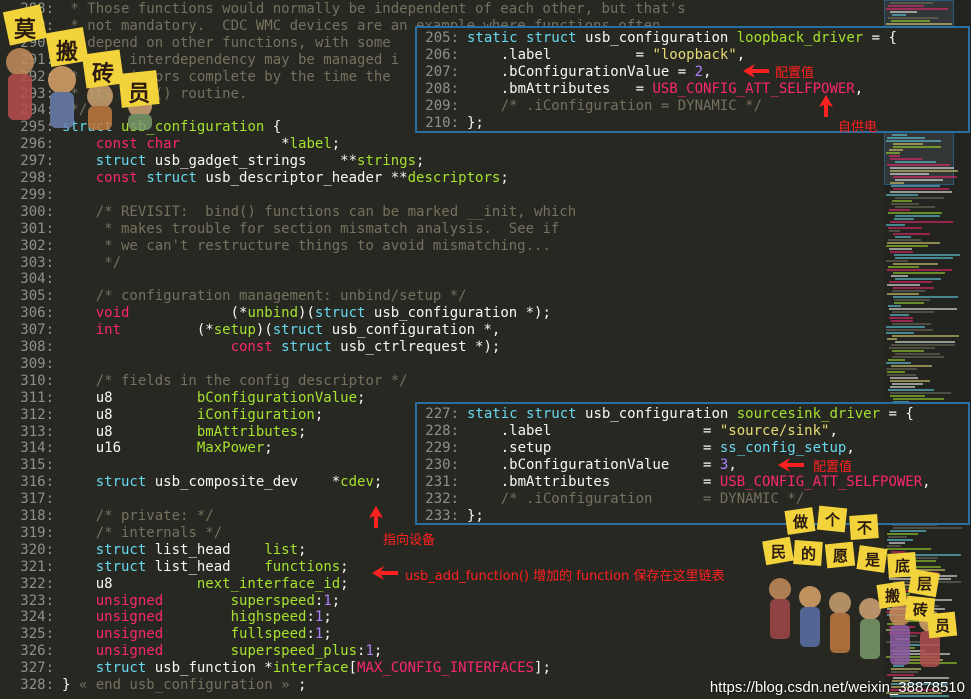  What do you see at coordinates (450, 123) in the screenshot?
I see `code-line: 210:};` at bounding box center [450, 123].